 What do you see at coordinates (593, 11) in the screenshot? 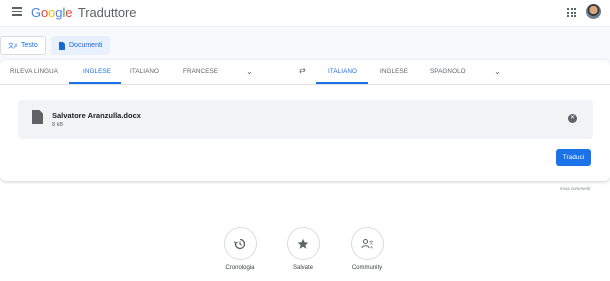
I see `avatar` at bounding box center [593, 11].